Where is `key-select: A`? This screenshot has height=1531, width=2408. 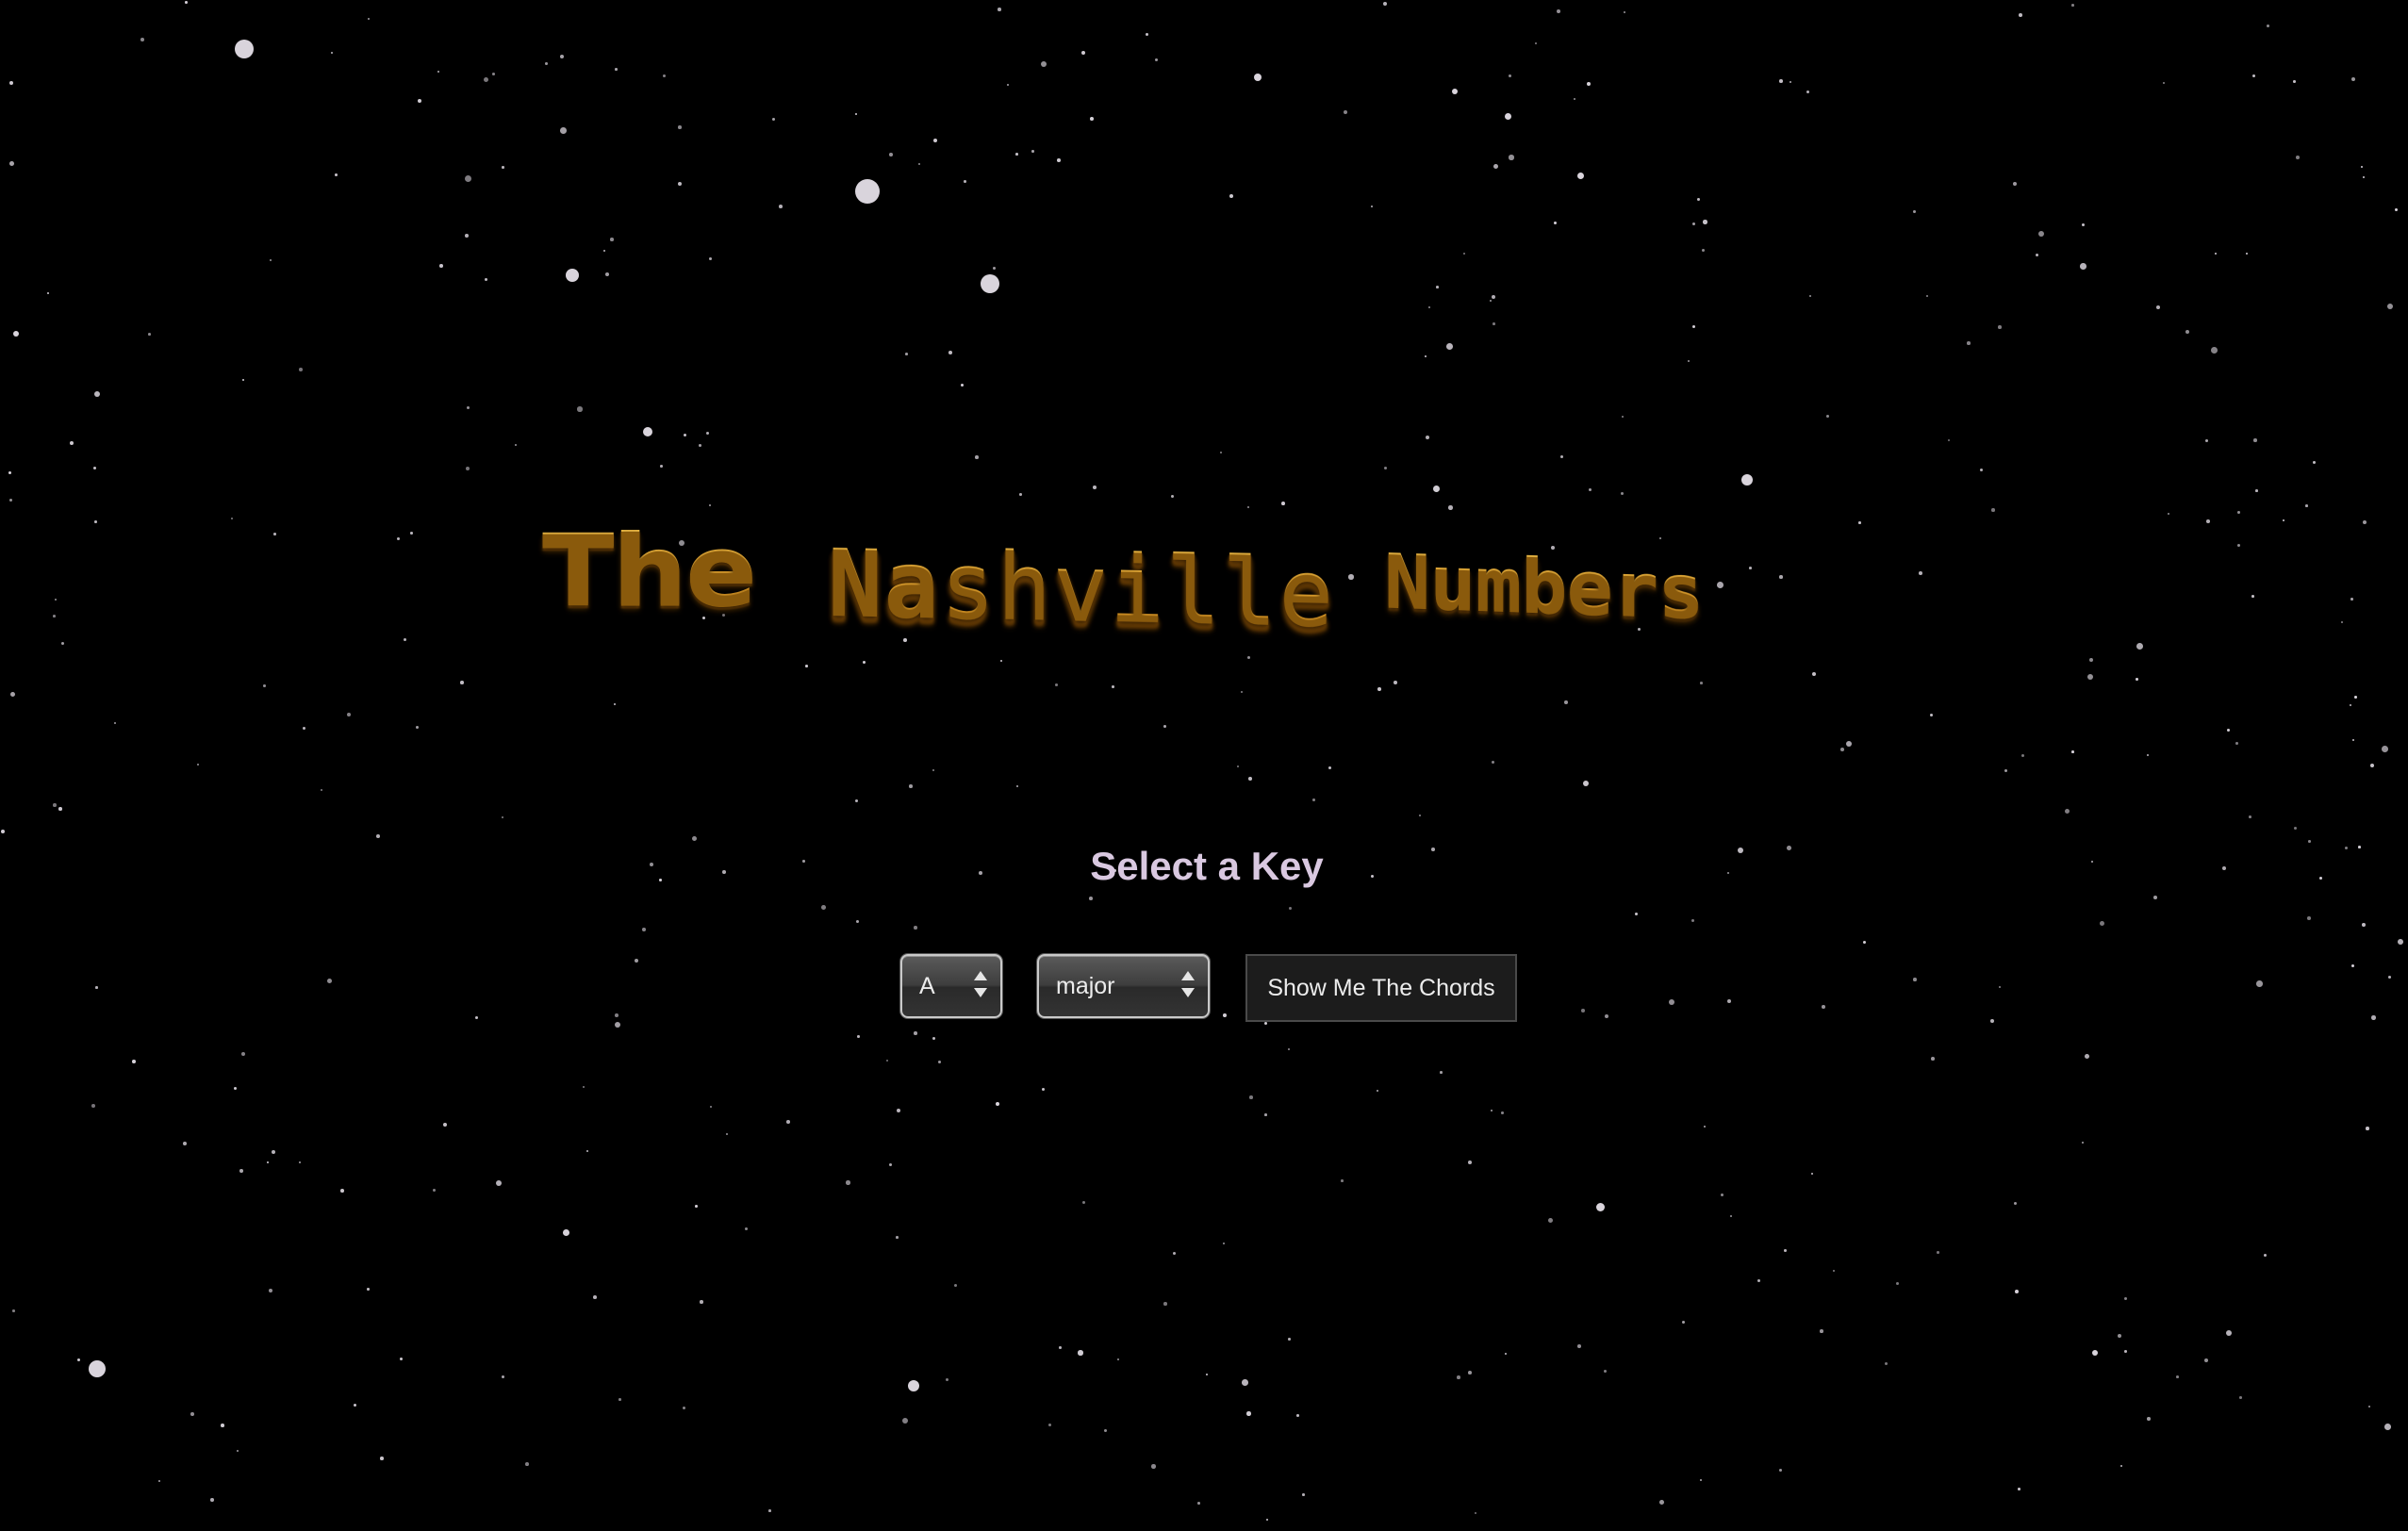
key-select: A is located at coordinates (951, 986).